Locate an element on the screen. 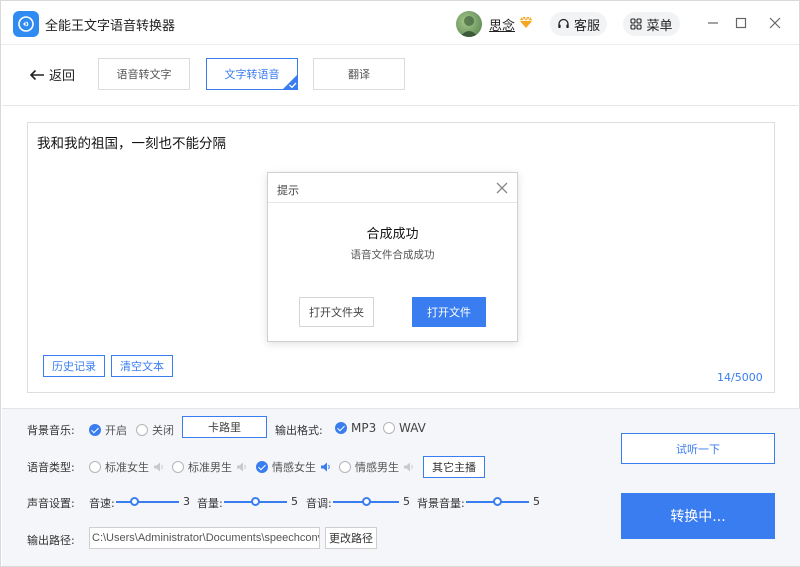  bgm-label: 背景音乐: is located at coordinates (51, 430).